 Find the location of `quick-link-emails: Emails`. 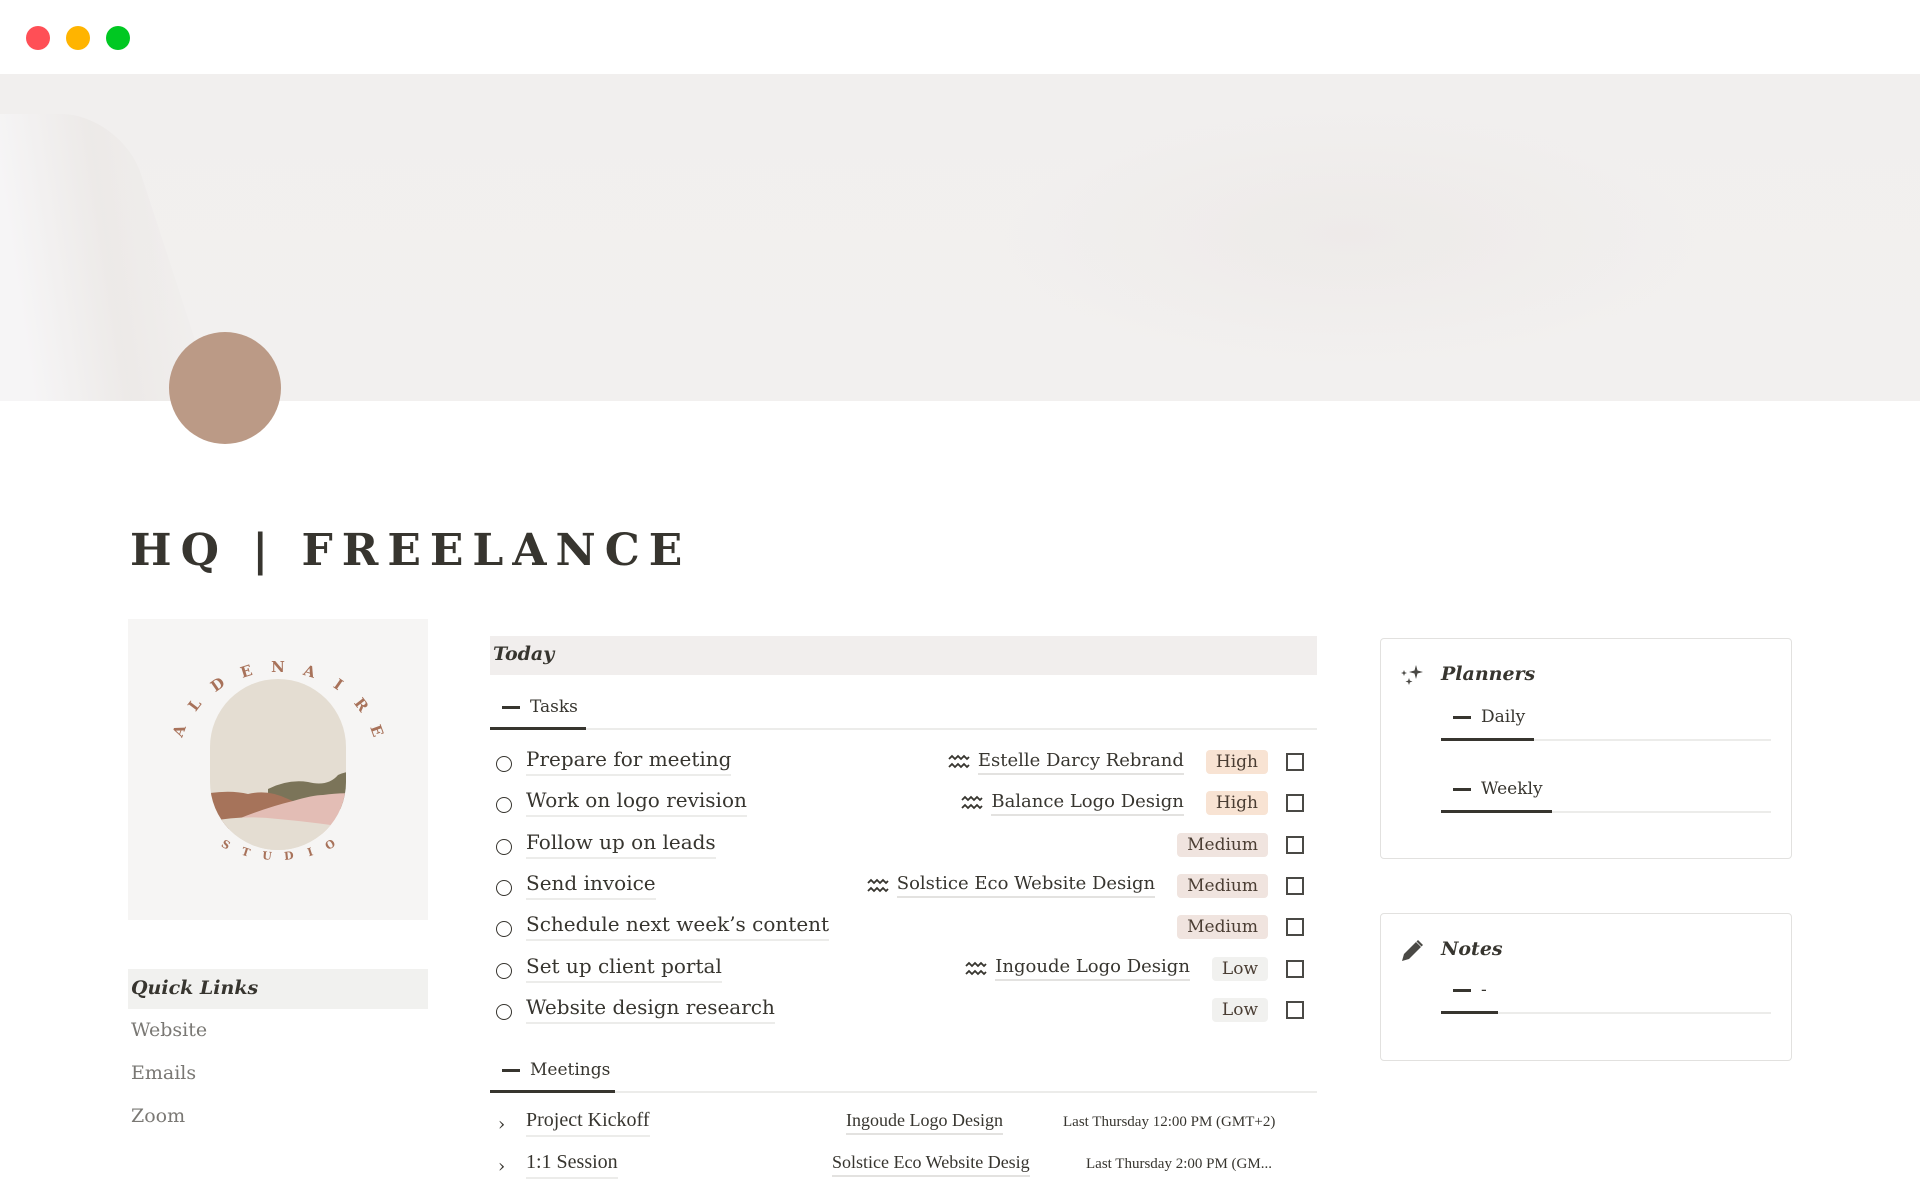

quick-link-emails: Emails is located at coordinates (163, 1073).